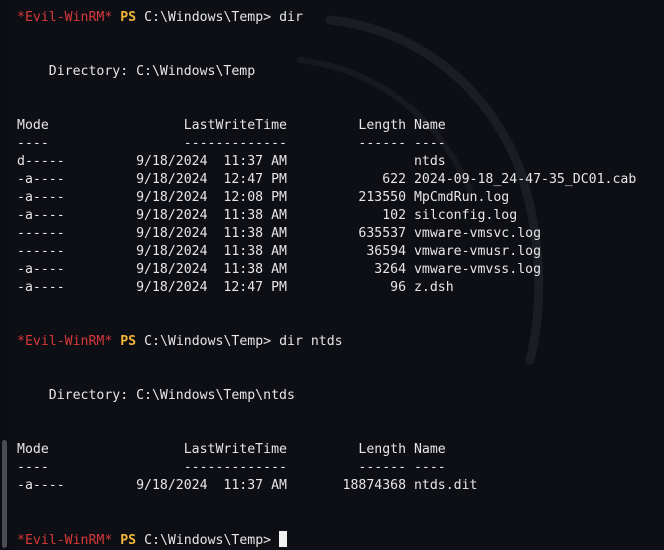 The height and width of the screenshot is (550, 664). What do you see at coordinates (291, 17) in the screenshot?
I see `command-text: dir` at bounding box center [291, 17].